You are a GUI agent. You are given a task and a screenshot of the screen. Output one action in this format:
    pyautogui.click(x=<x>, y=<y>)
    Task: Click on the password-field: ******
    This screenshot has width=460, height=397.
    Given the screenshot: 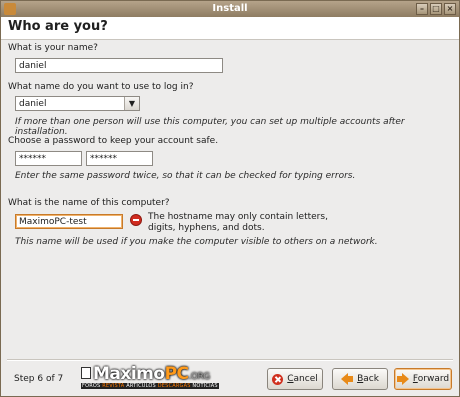 What is the action you would take?
    pyautogui.click(x=48, y=158)
    